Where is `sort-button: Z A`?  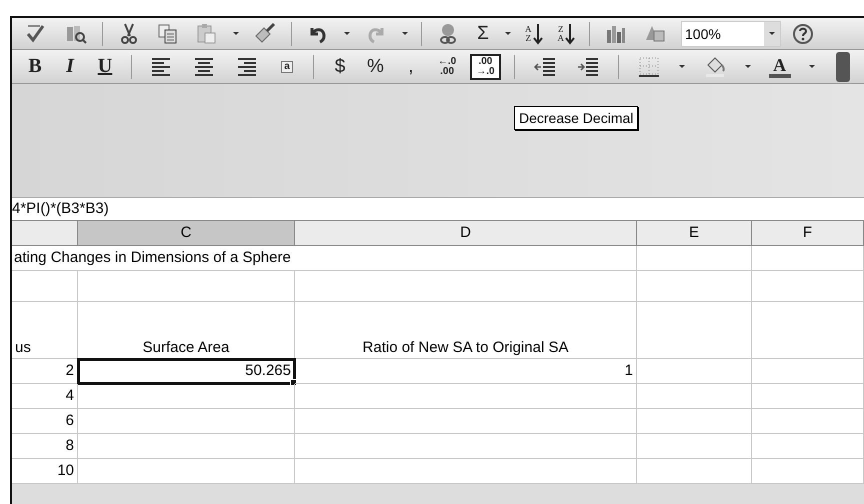
sort-button: Z A is located at coordinates (566, 33).